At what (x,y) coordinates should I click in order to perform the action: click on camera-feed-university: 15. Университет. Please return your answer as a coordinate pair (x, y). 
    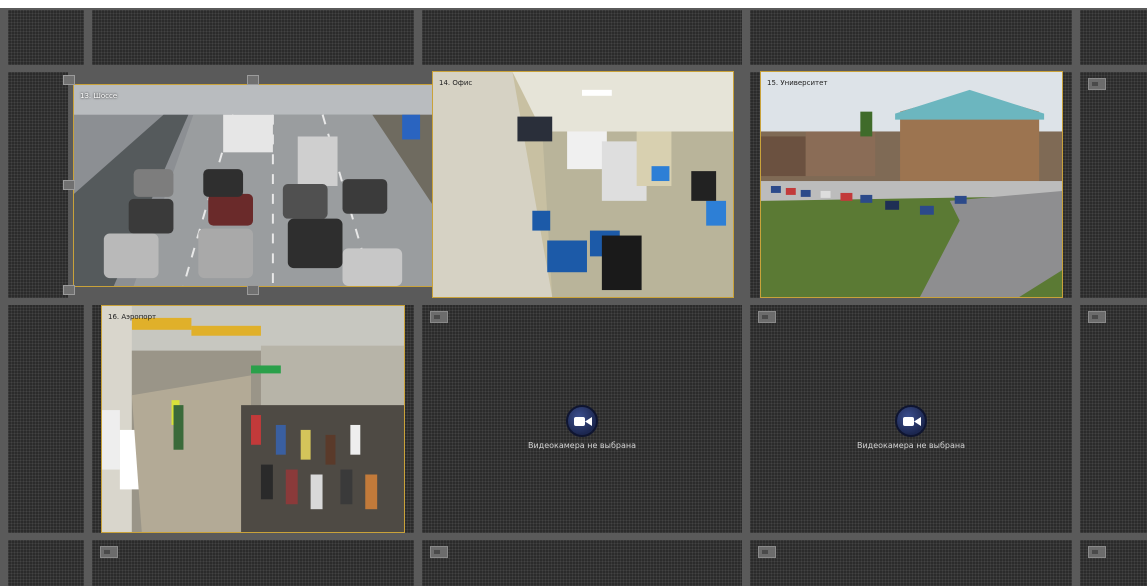
    Looking at the image, I should click on (911, 184).